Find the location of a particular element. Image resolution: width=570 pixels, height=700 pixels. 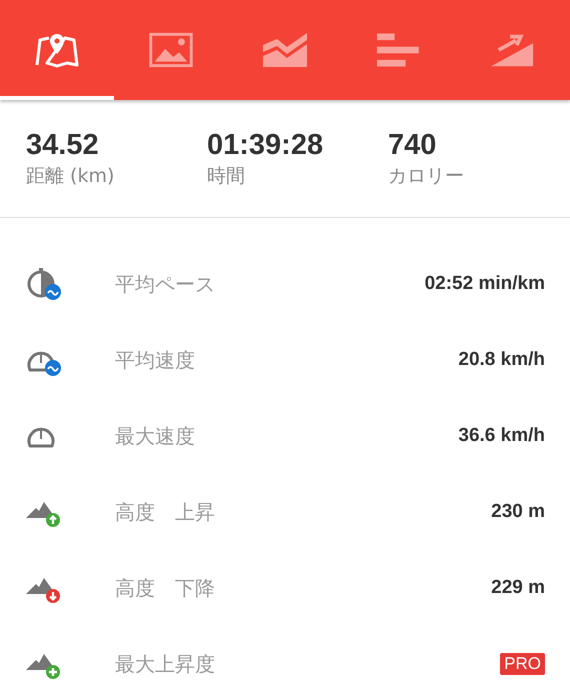

area-chart-icon is located at coordinates (285, 50).